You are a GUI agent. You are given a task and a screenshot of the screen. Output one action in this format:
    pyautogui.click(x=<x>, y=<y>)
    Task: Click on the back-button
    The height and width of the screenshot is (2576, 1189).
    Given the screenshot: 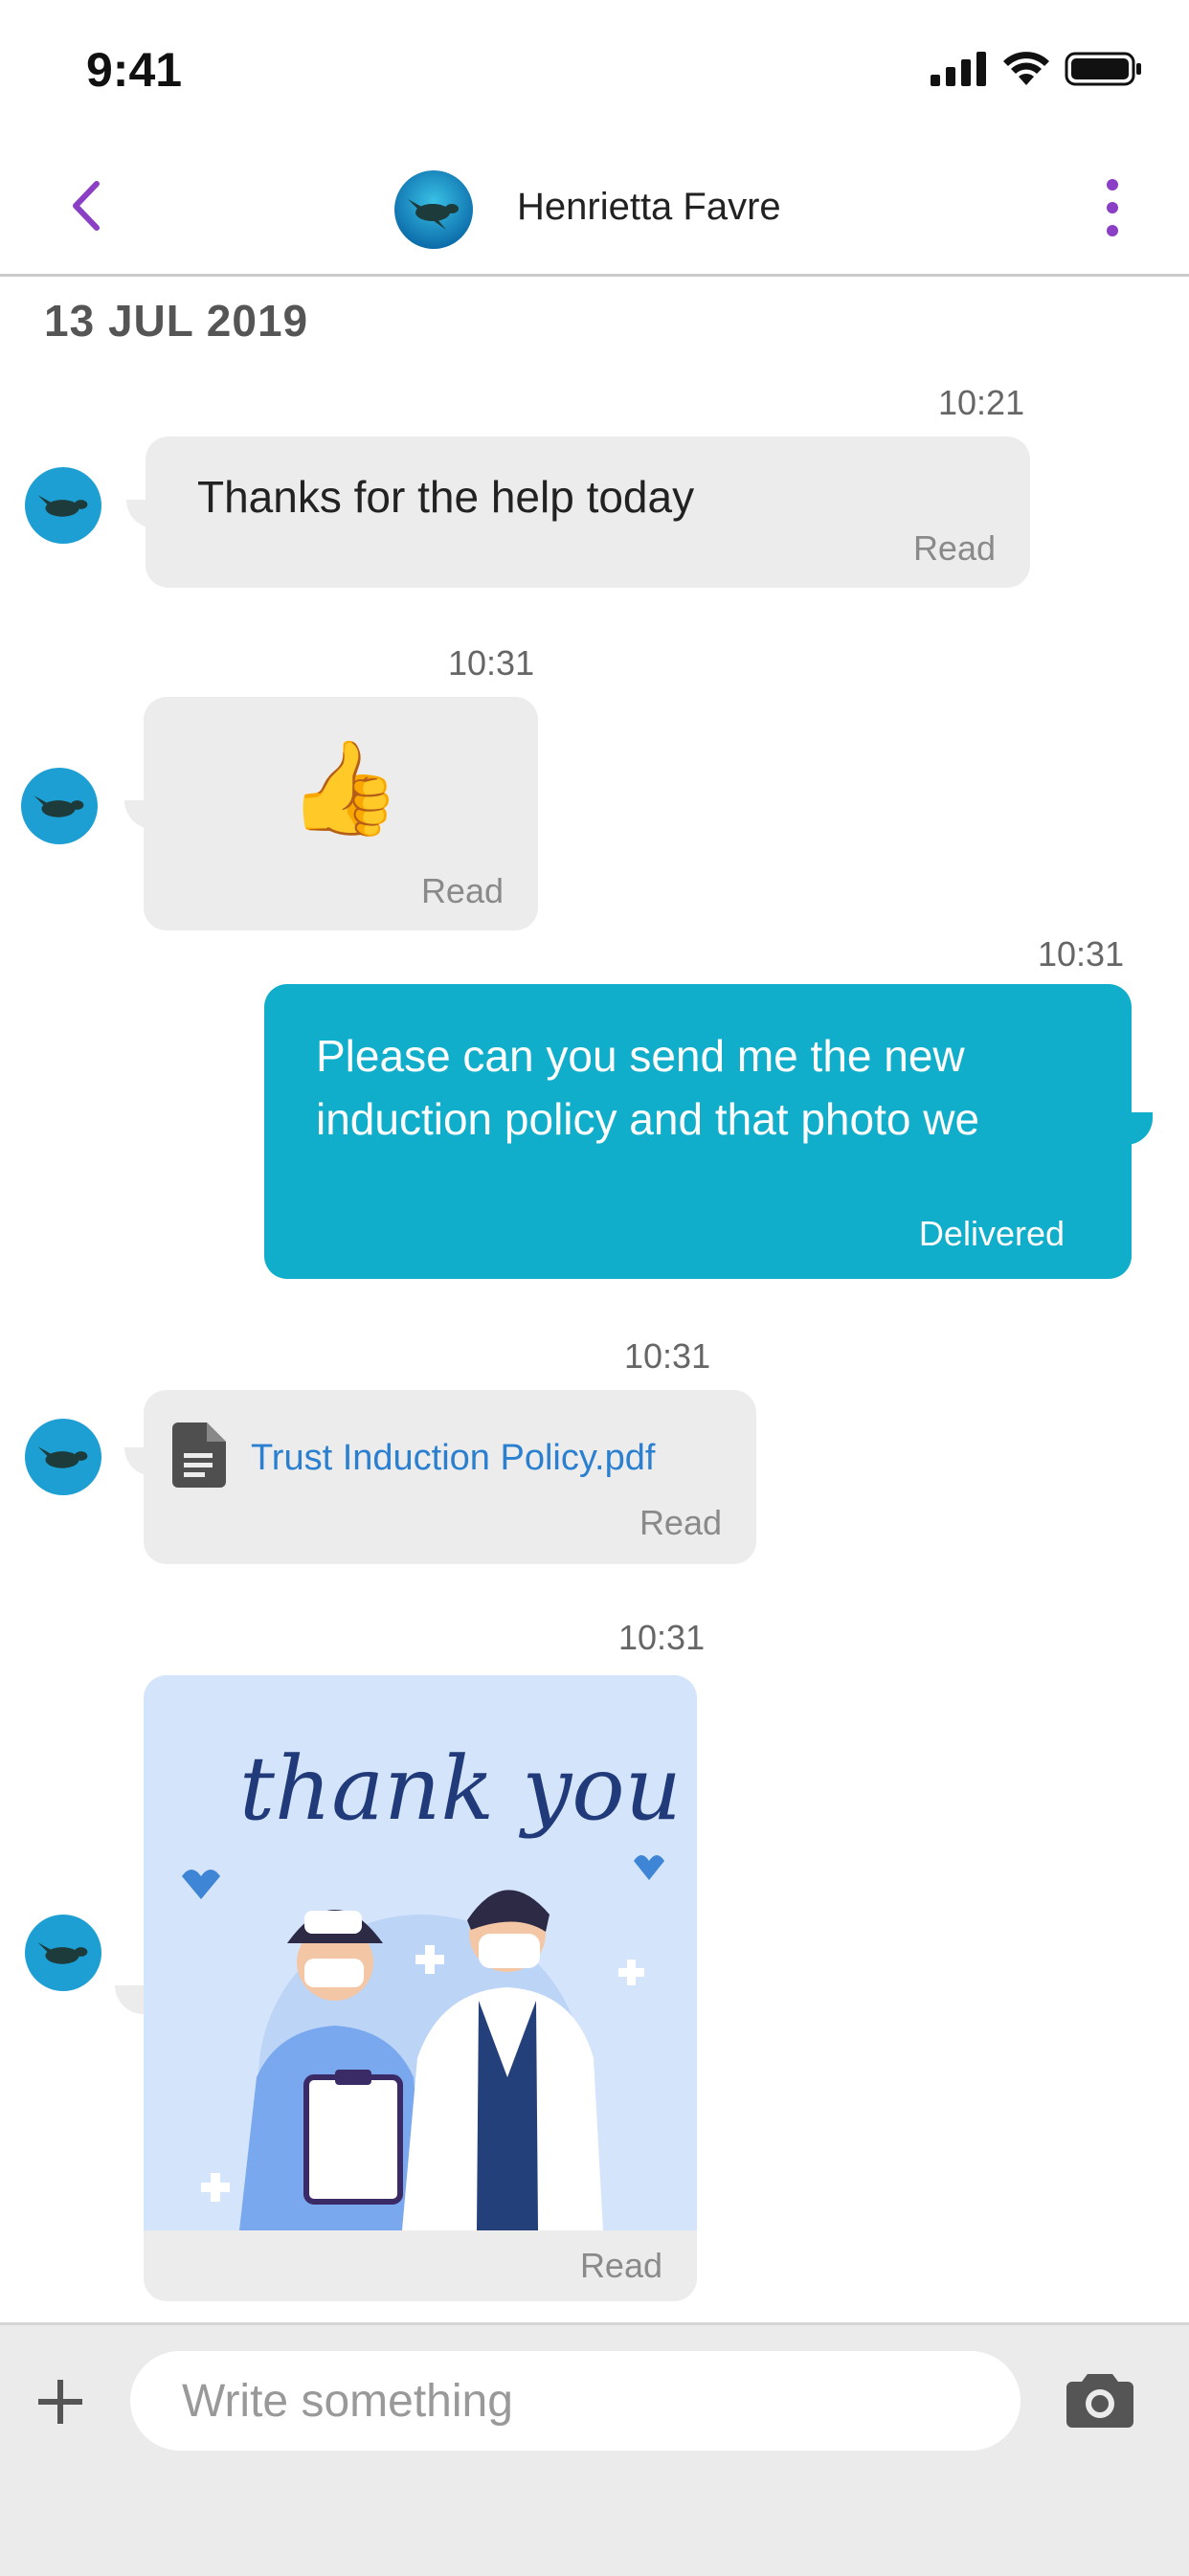 What is the action you would take?
    pyautogui.click(x=86, y=206)
    